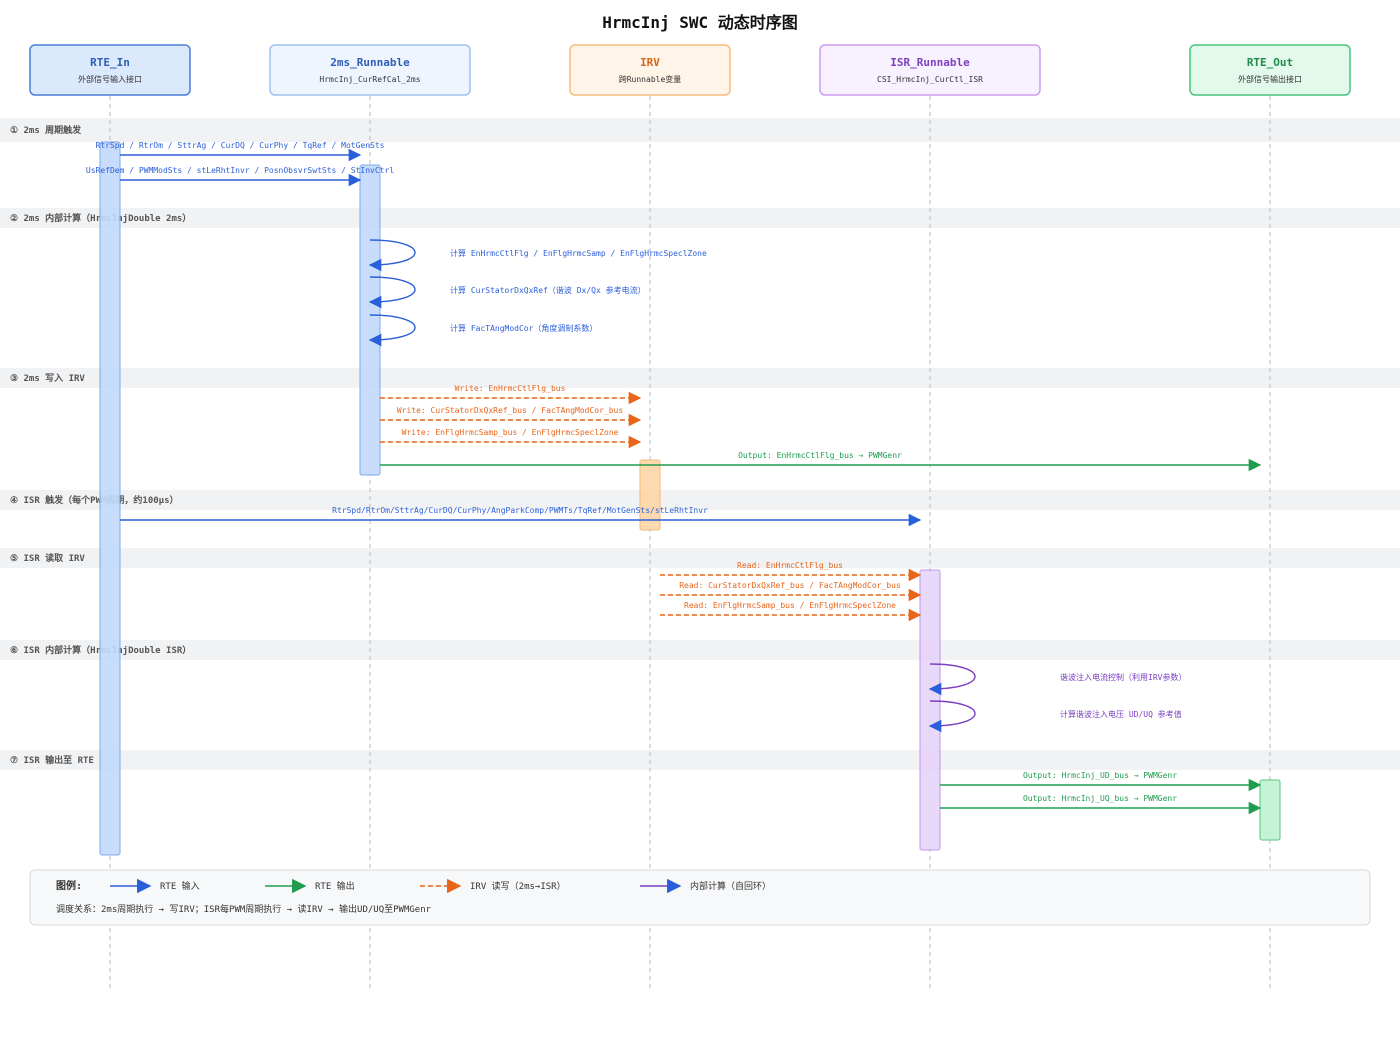 This screenshot has height=1050, width=1400. Describe the element at coordinates (1100, 798) in the screenshot. I see `message-label: Output: HrmcInj_UQ_bus → PWMGenr` at that location.